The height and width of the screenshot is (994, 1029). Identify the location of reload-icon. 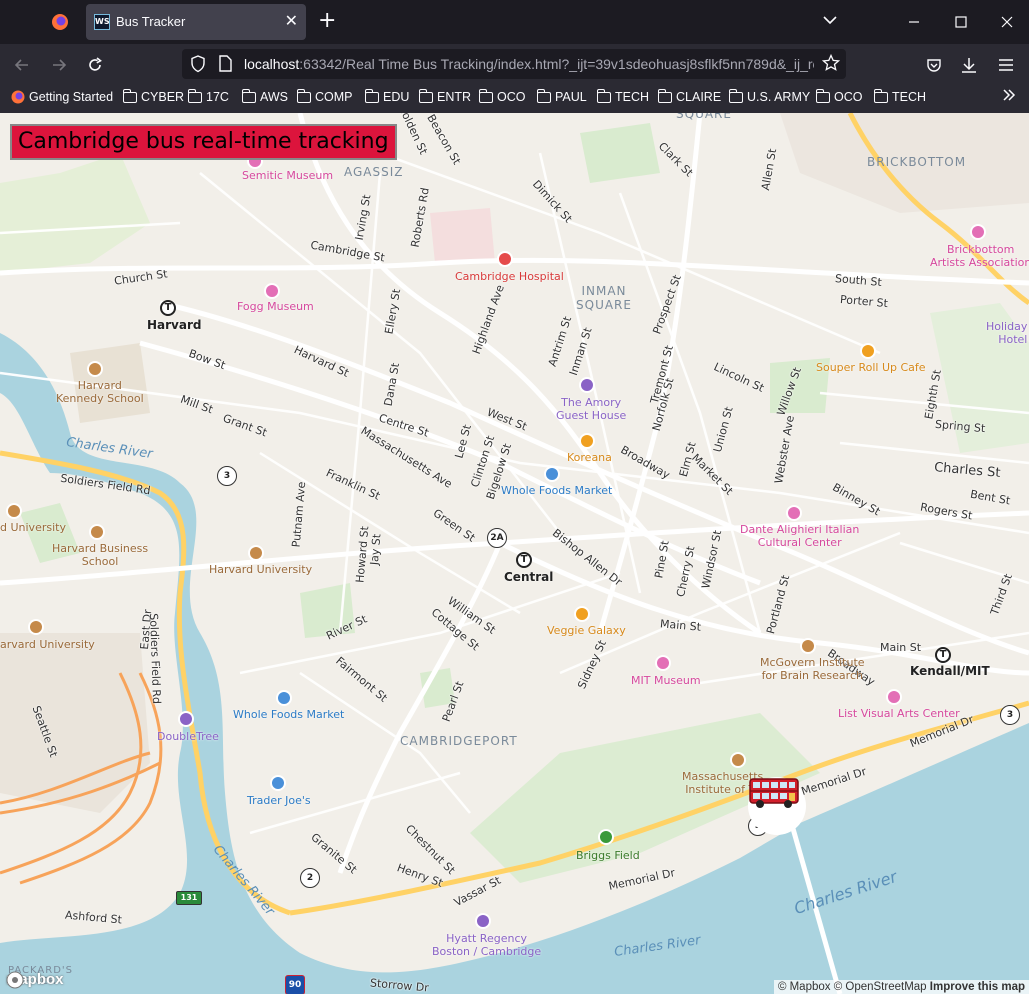
(95, 65).